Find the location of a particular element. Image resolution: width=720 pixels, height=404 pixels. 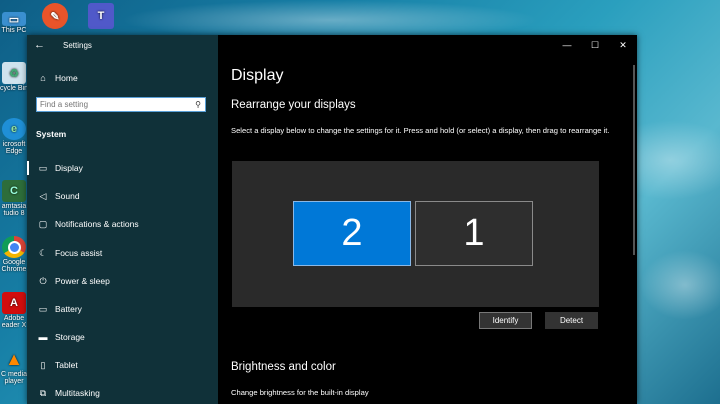

sidebar-item-display: ▭ Display is located at coordinates (122, 168).